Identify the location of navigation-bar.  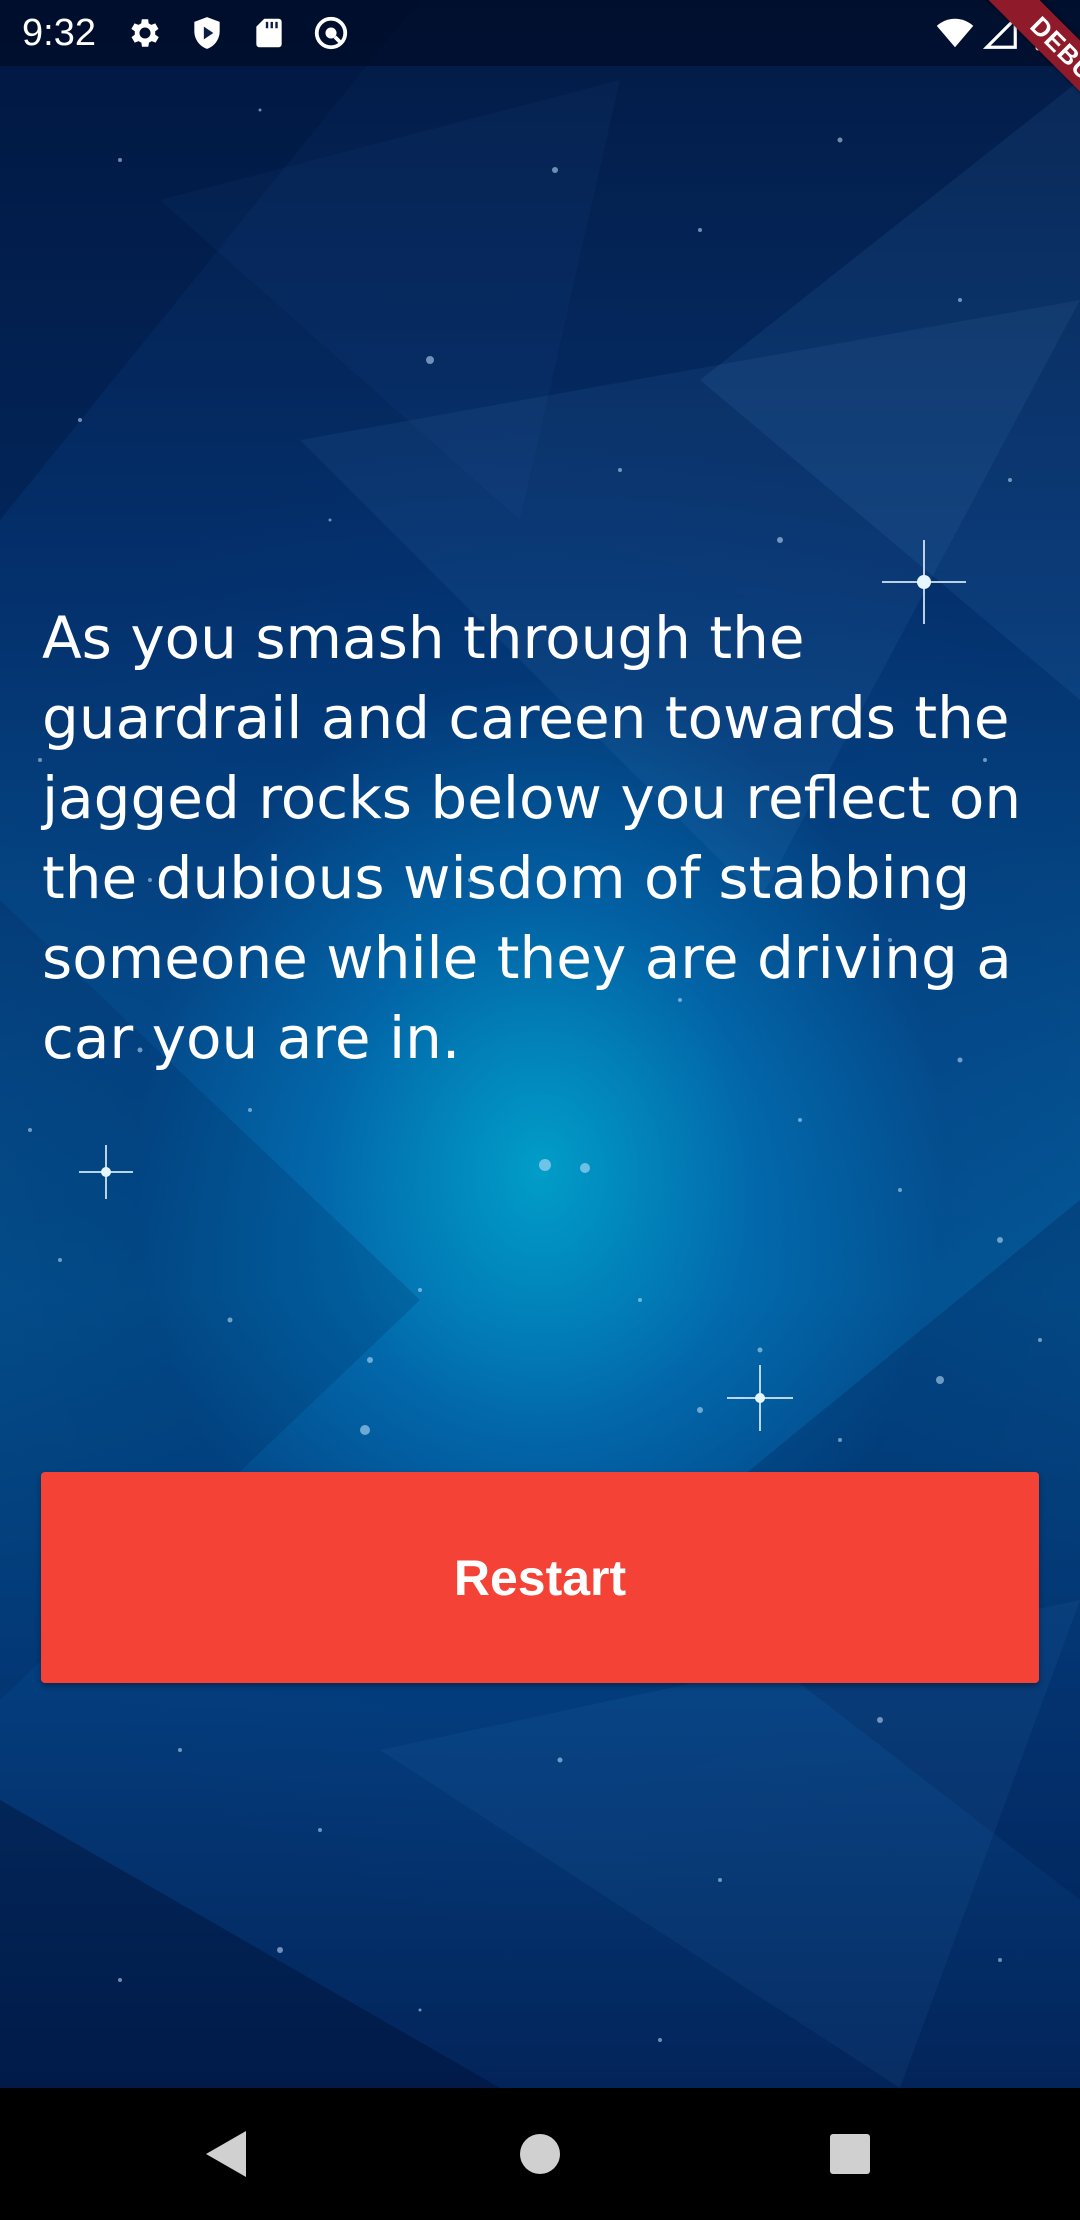
(540, 2154).